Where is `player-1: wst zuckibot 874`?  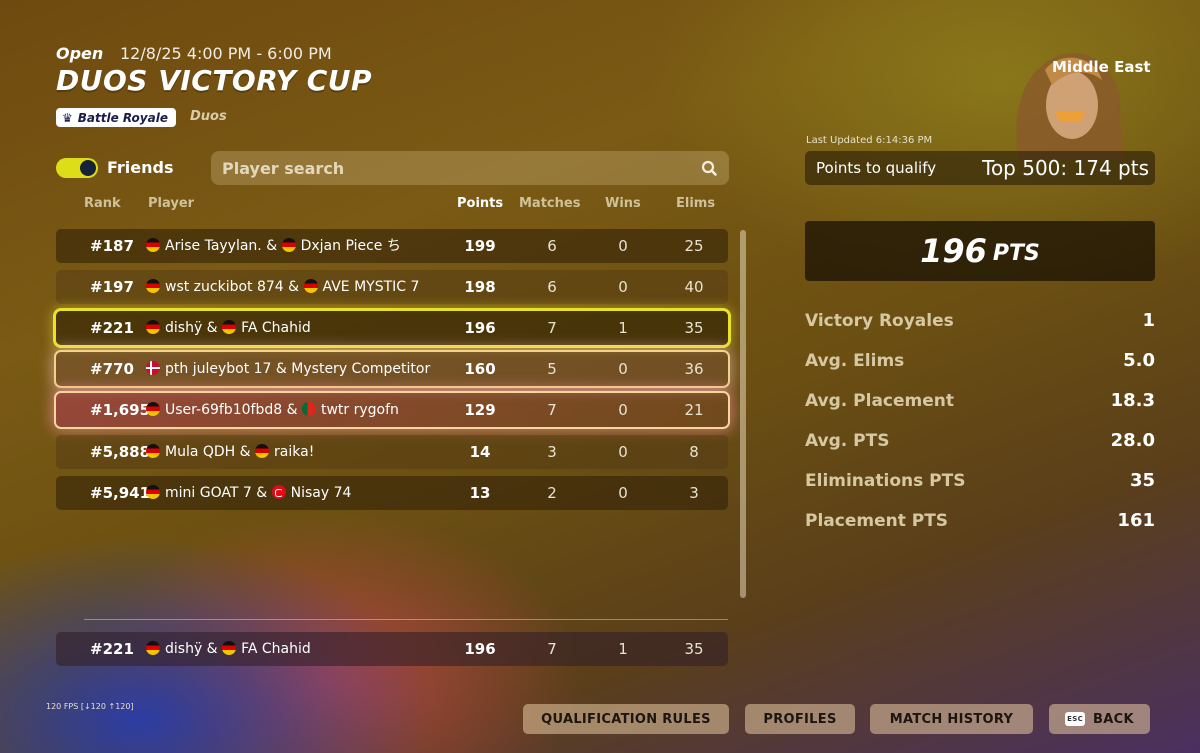
player-1: wst zuckibot 874 is located at coordinates (224, 287).